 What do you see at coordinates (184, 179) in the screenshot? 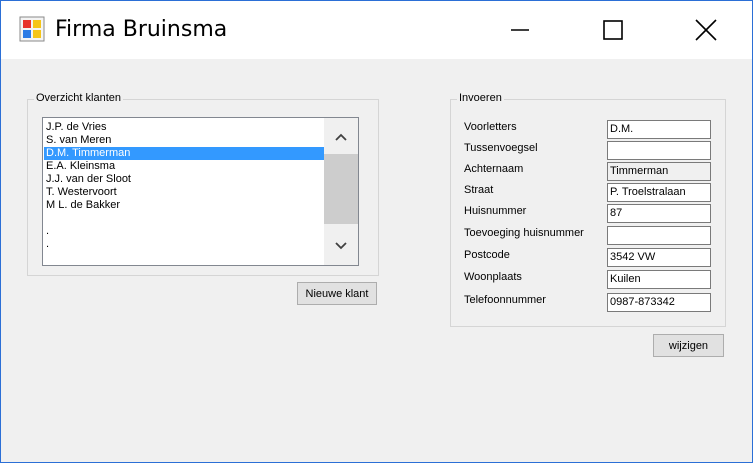
I see `list-item: J.J. van der Sloot` at bounding box center [184, 179].